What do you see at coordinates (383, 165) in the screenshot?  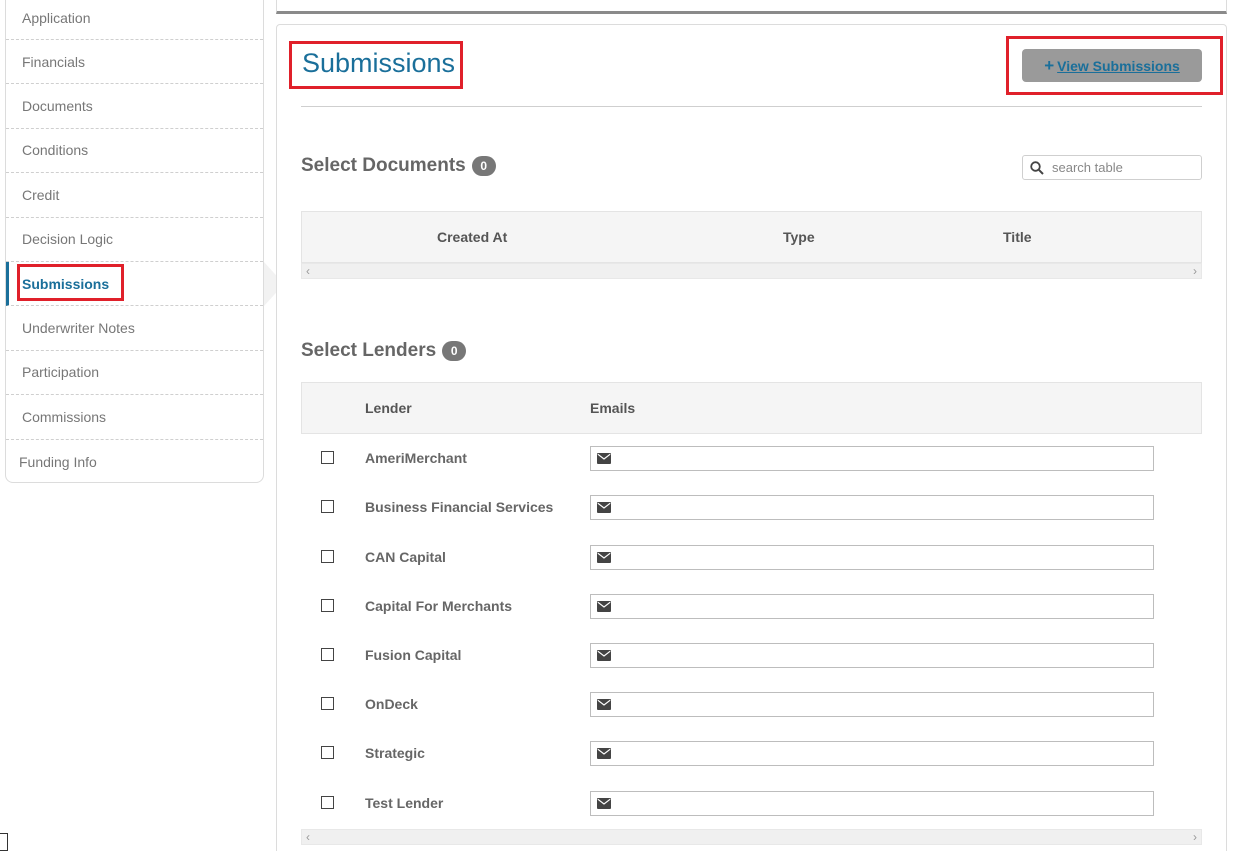 I see `documents-title: Select Documents` at bounding box center [383, 165].